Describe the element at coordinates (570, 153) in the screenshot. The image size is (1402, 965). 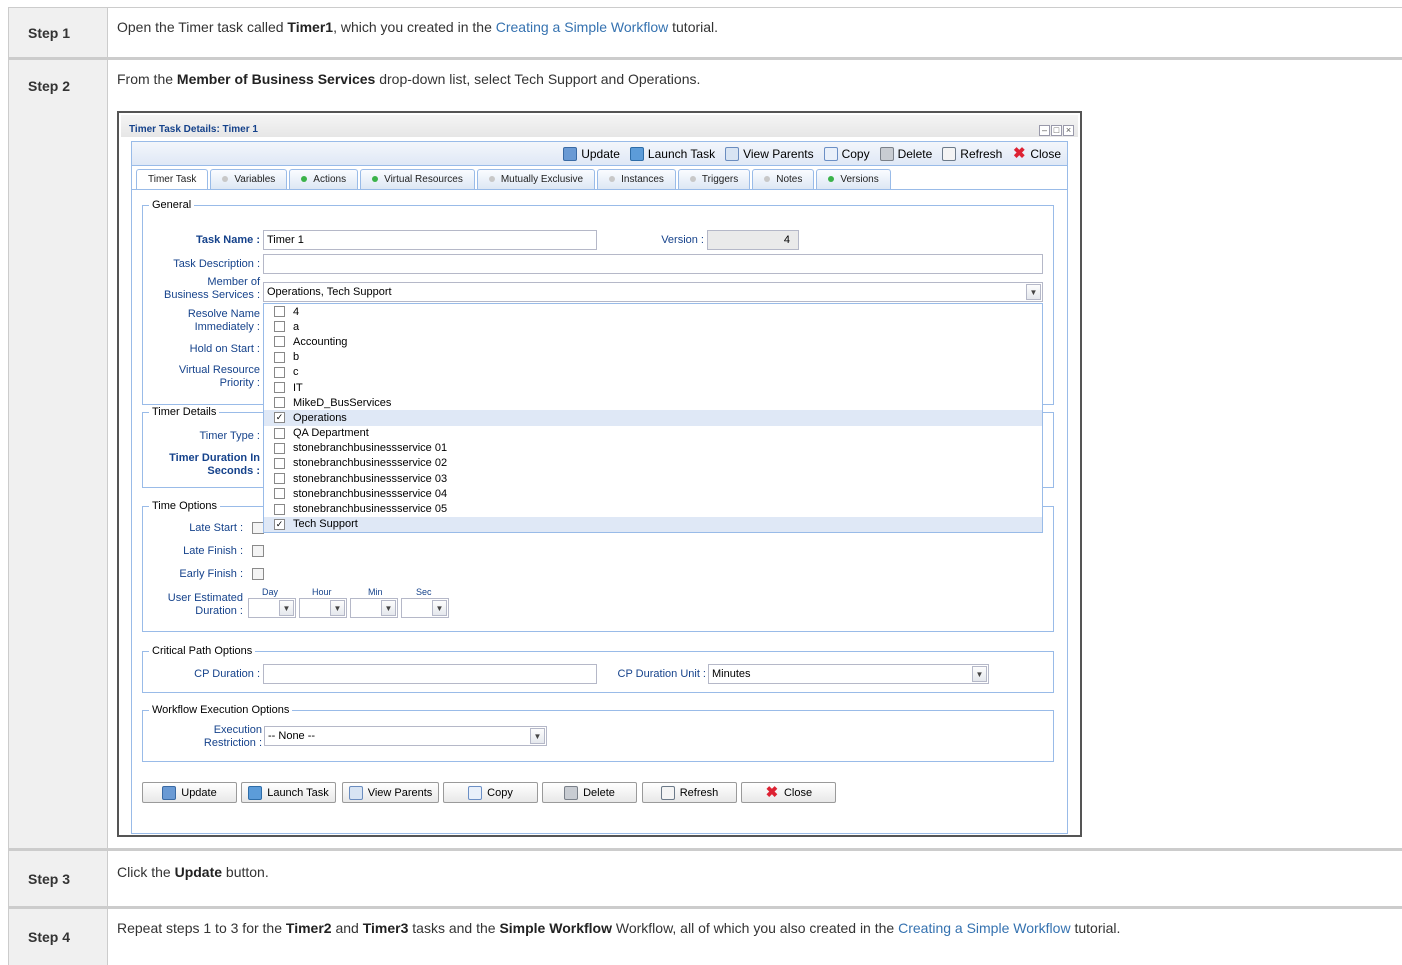
I see `save-icon` at that location.